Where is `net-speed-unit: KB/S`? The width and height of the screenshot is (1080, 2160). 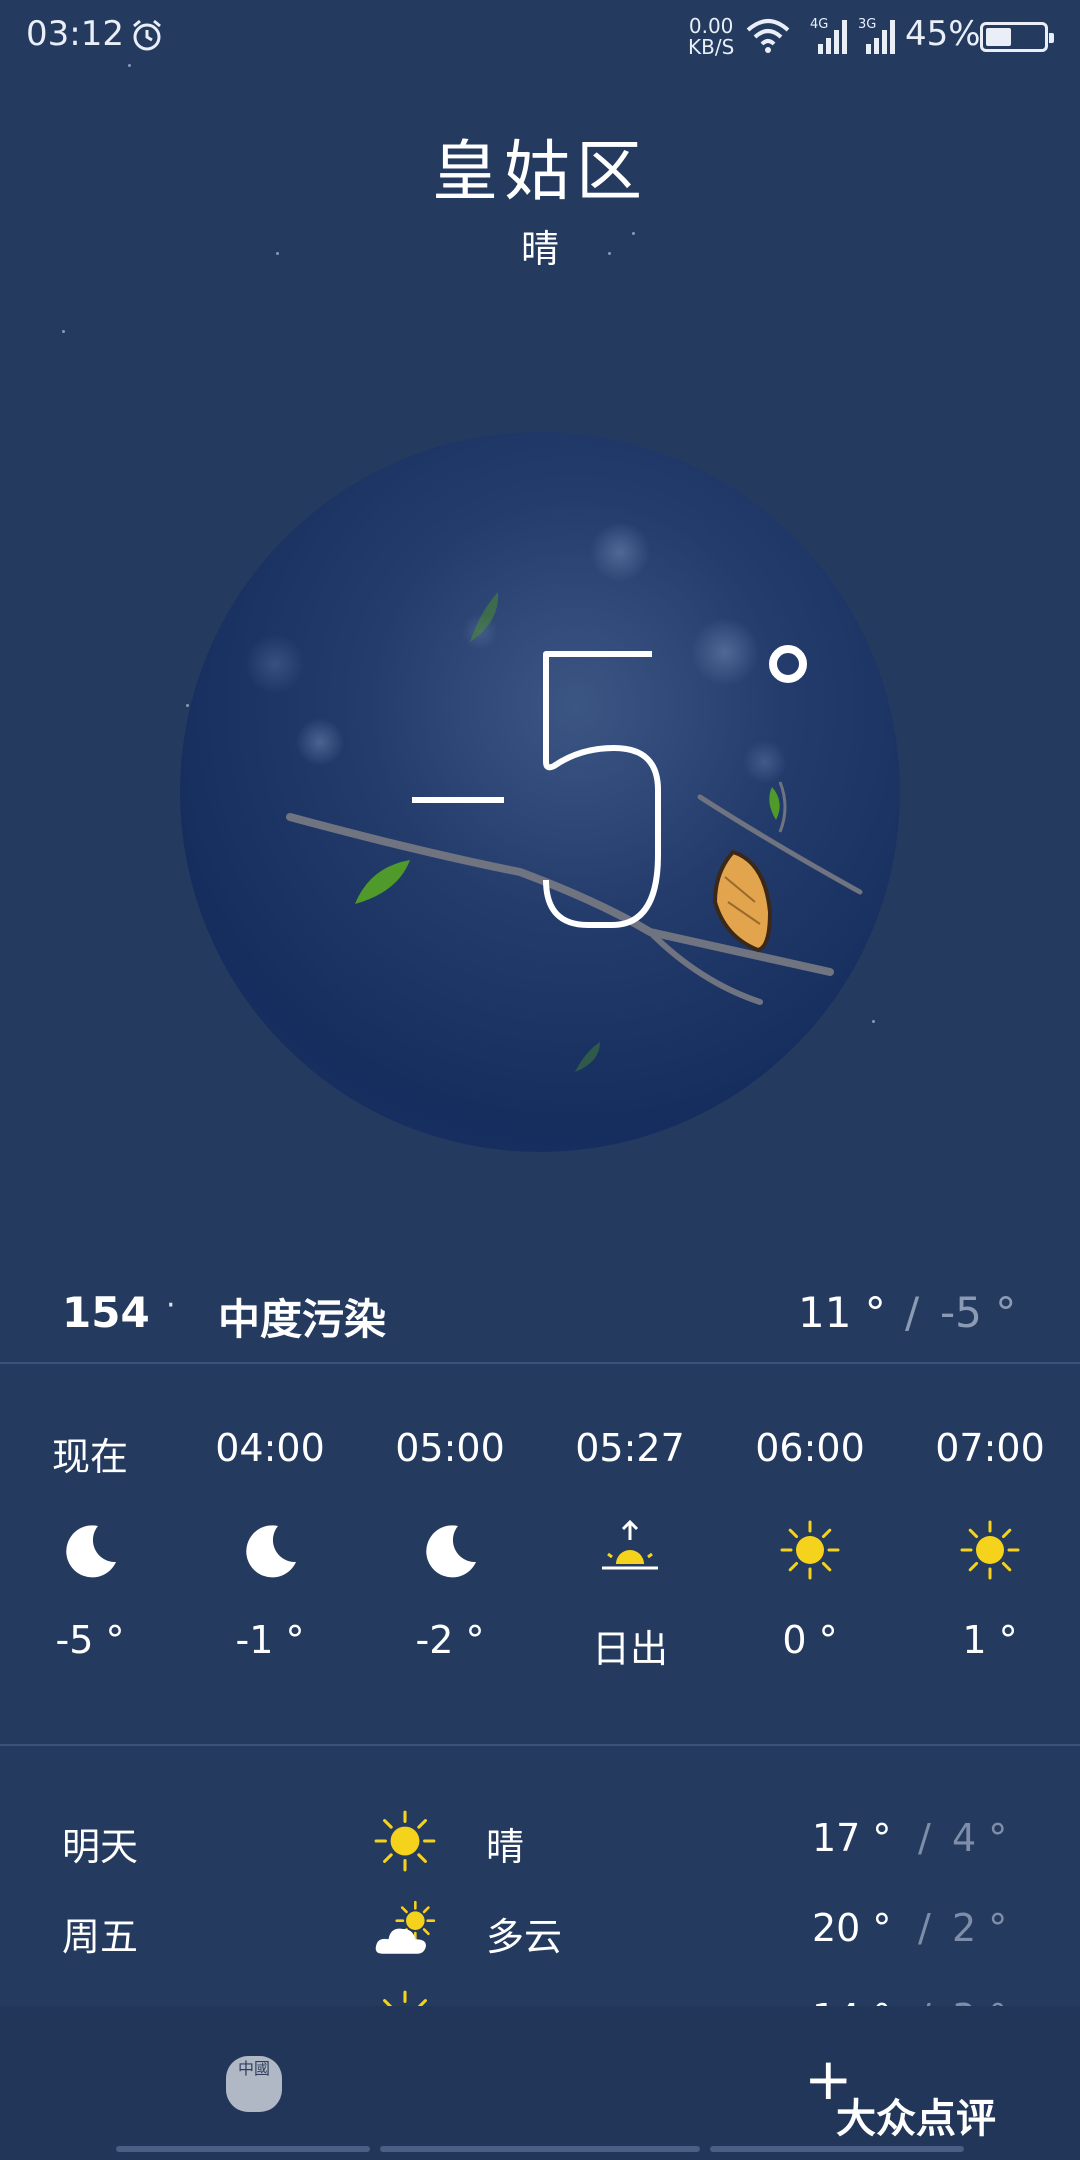 net-speed-unit: KB/S is located at coordinates (711, 47).